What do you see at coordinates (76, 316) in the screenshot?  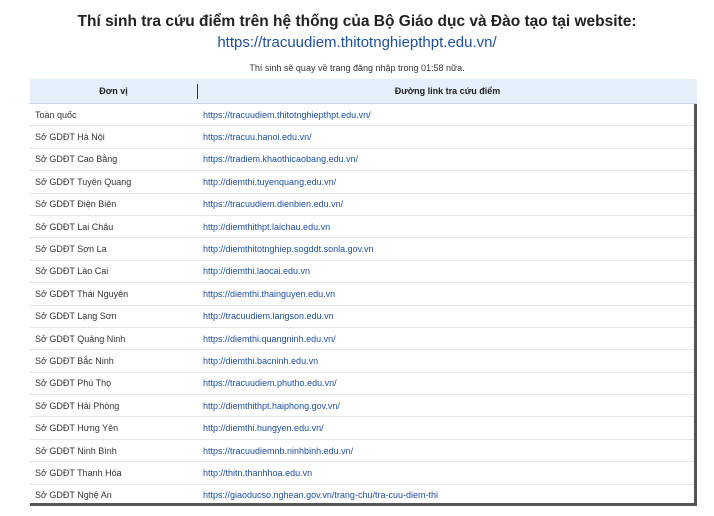 I see `unit-name-cell: Sở GDĐT Lạng Sơn` at bounding box center [76, 316].